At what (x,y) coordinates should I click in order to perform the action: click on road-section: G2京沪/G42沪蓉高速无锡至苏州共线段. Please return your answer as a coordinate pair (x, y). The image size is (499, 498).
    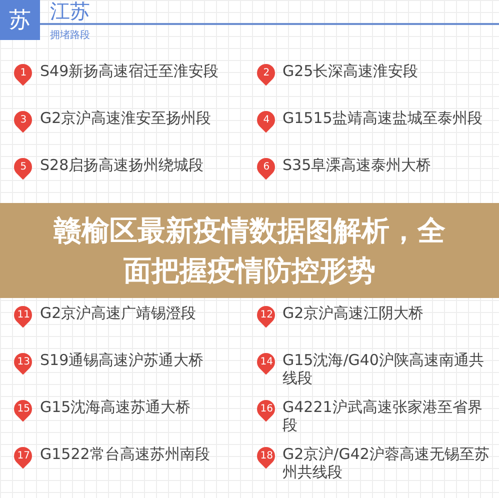
    Looking at the image, I should click on (390, 463).